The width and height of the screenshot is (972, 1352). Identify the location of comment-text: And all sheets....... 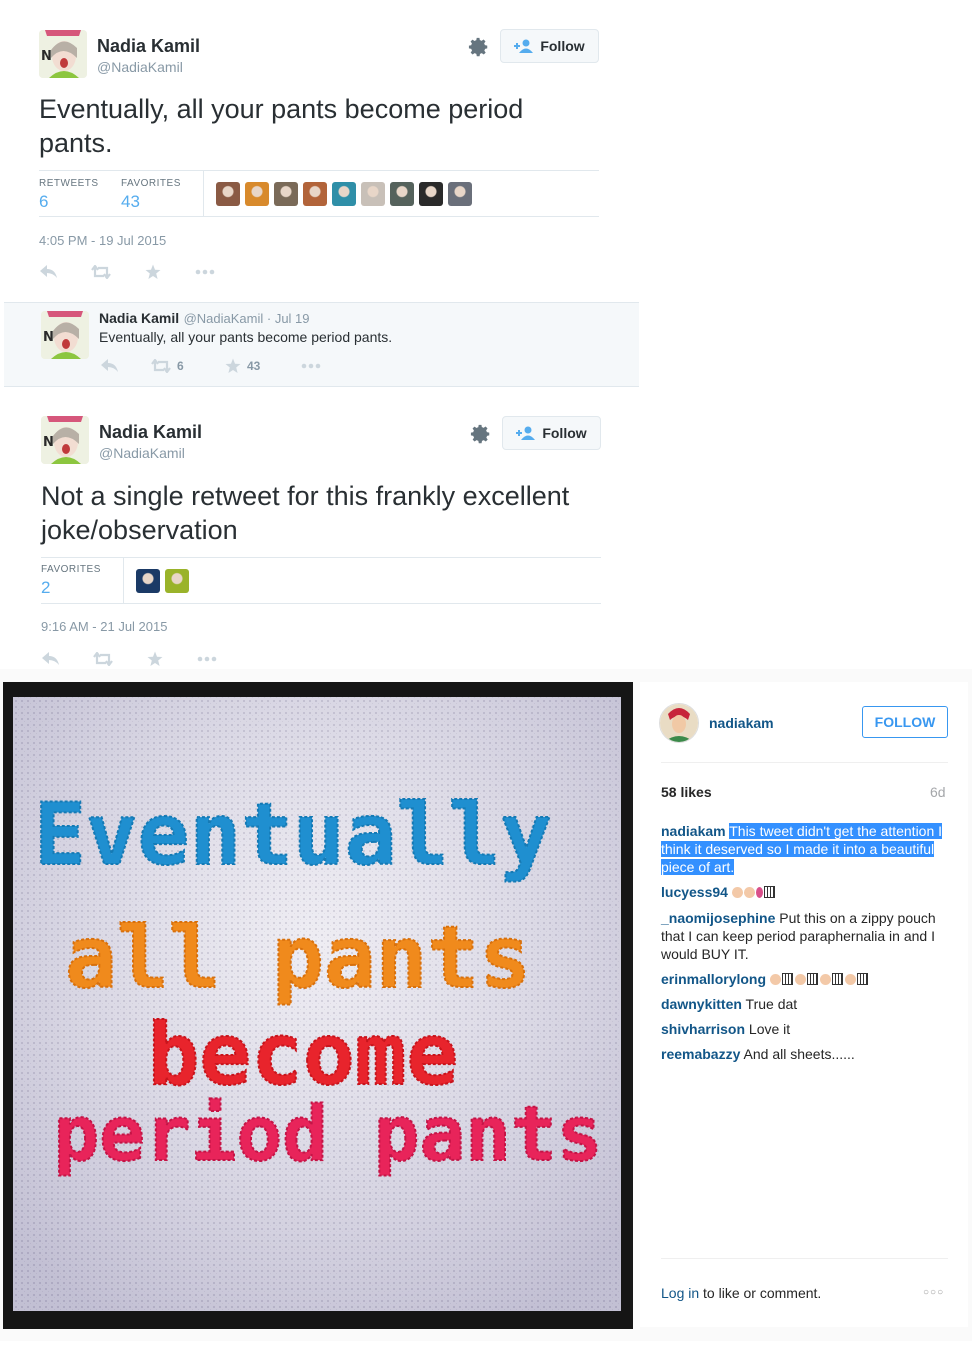
(799, 1054).